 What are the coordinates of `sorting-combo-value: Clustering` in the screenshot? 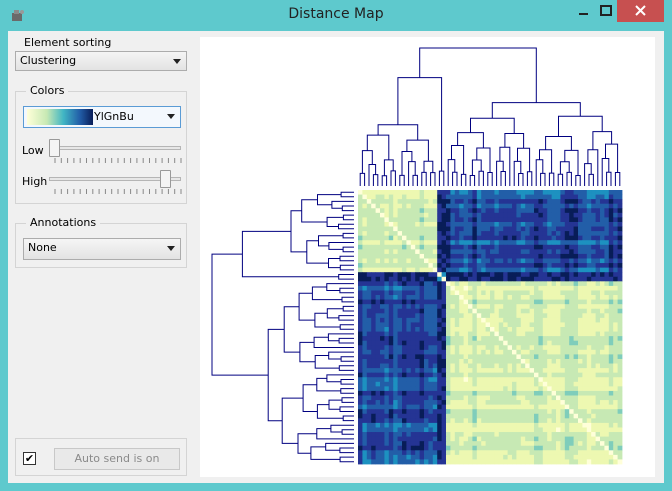 It's located at (48, 60).